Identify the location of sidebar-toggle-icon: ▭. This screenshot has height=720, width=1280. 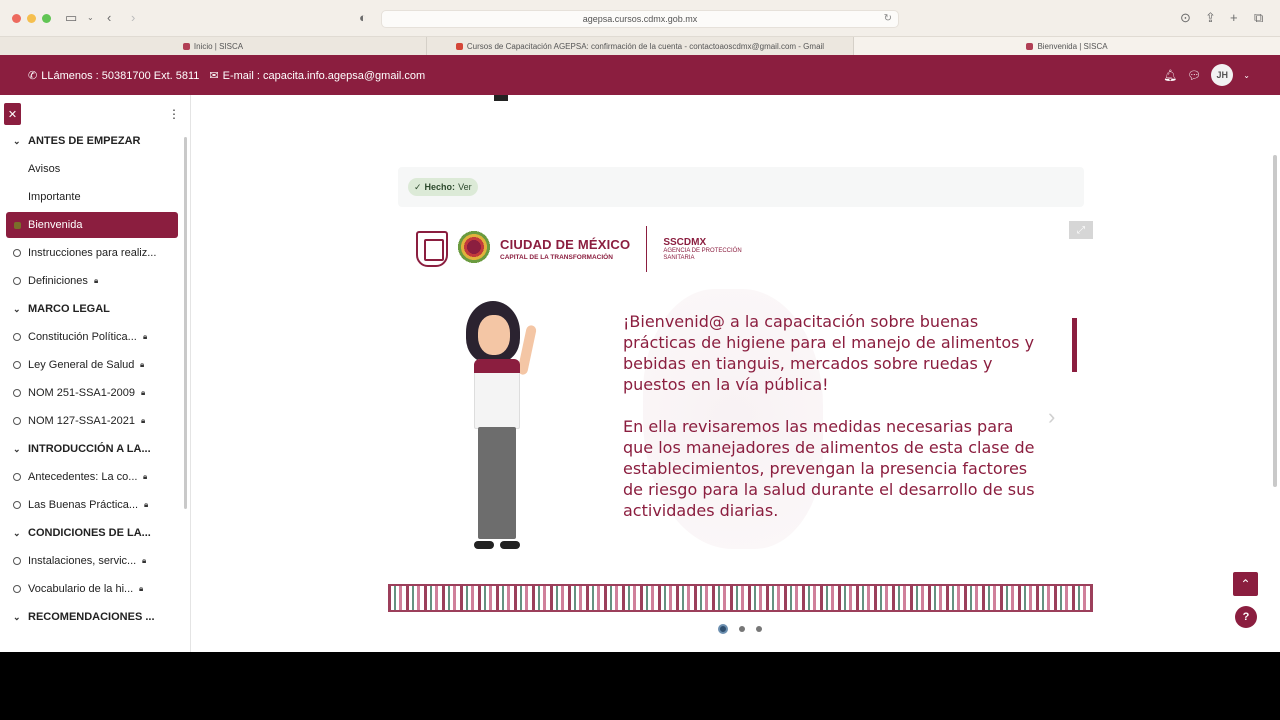
(71, 18).